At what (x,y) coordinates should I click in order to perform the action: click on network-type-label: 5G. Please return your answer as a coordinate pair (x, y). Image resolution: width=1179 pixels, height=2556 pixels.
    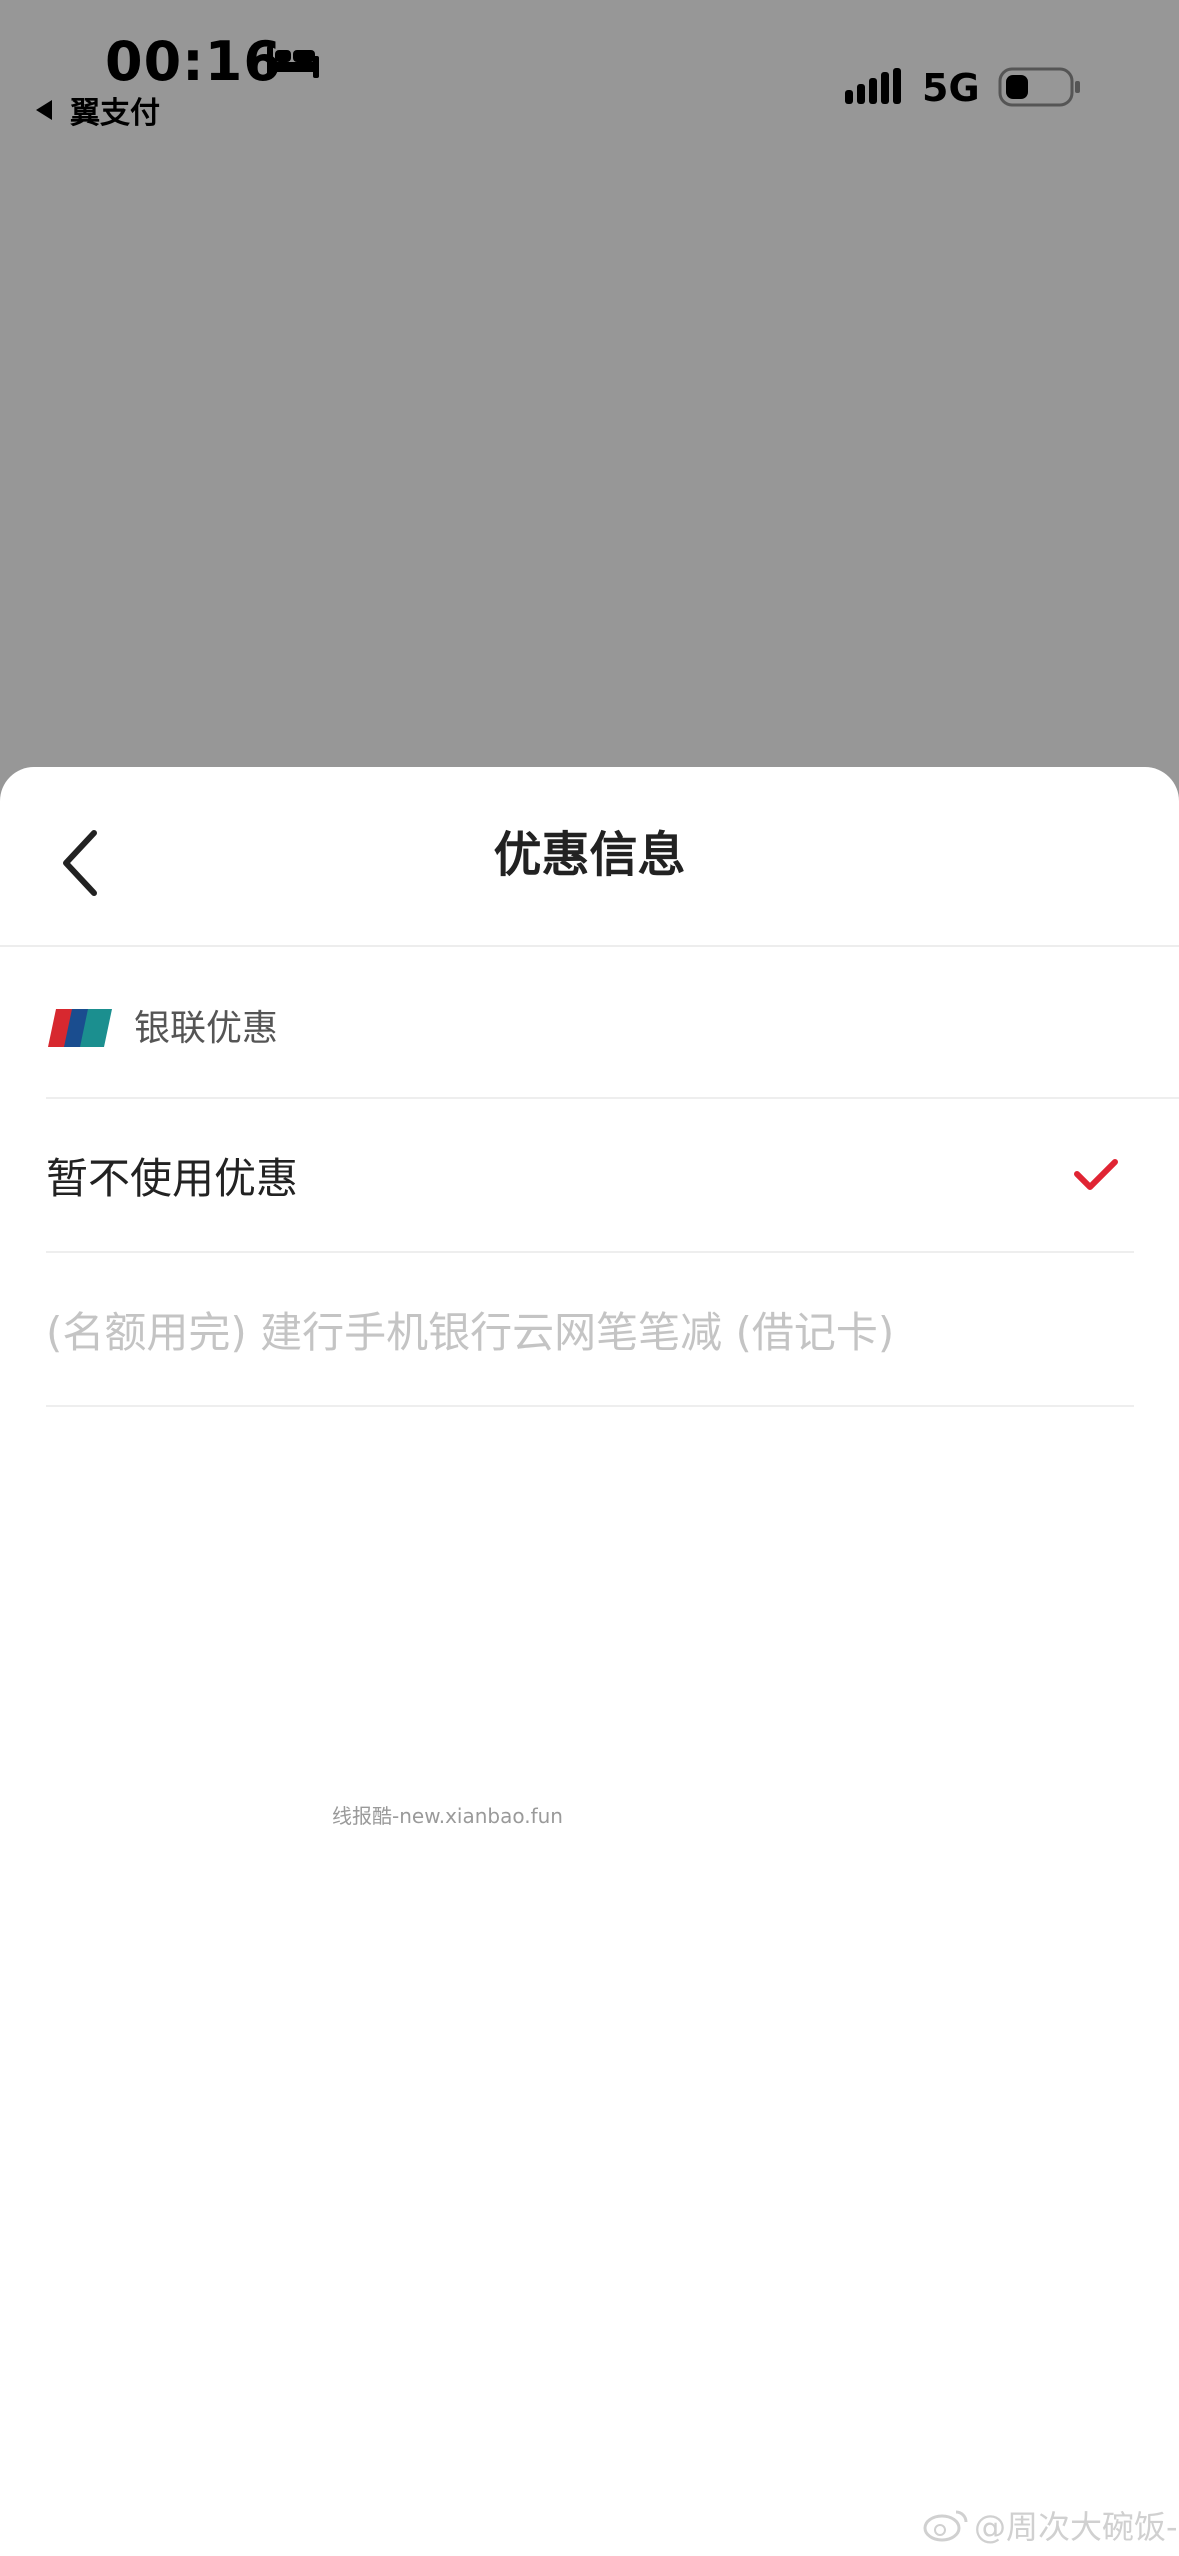
    Looking at the image, I should click on (951, 88).